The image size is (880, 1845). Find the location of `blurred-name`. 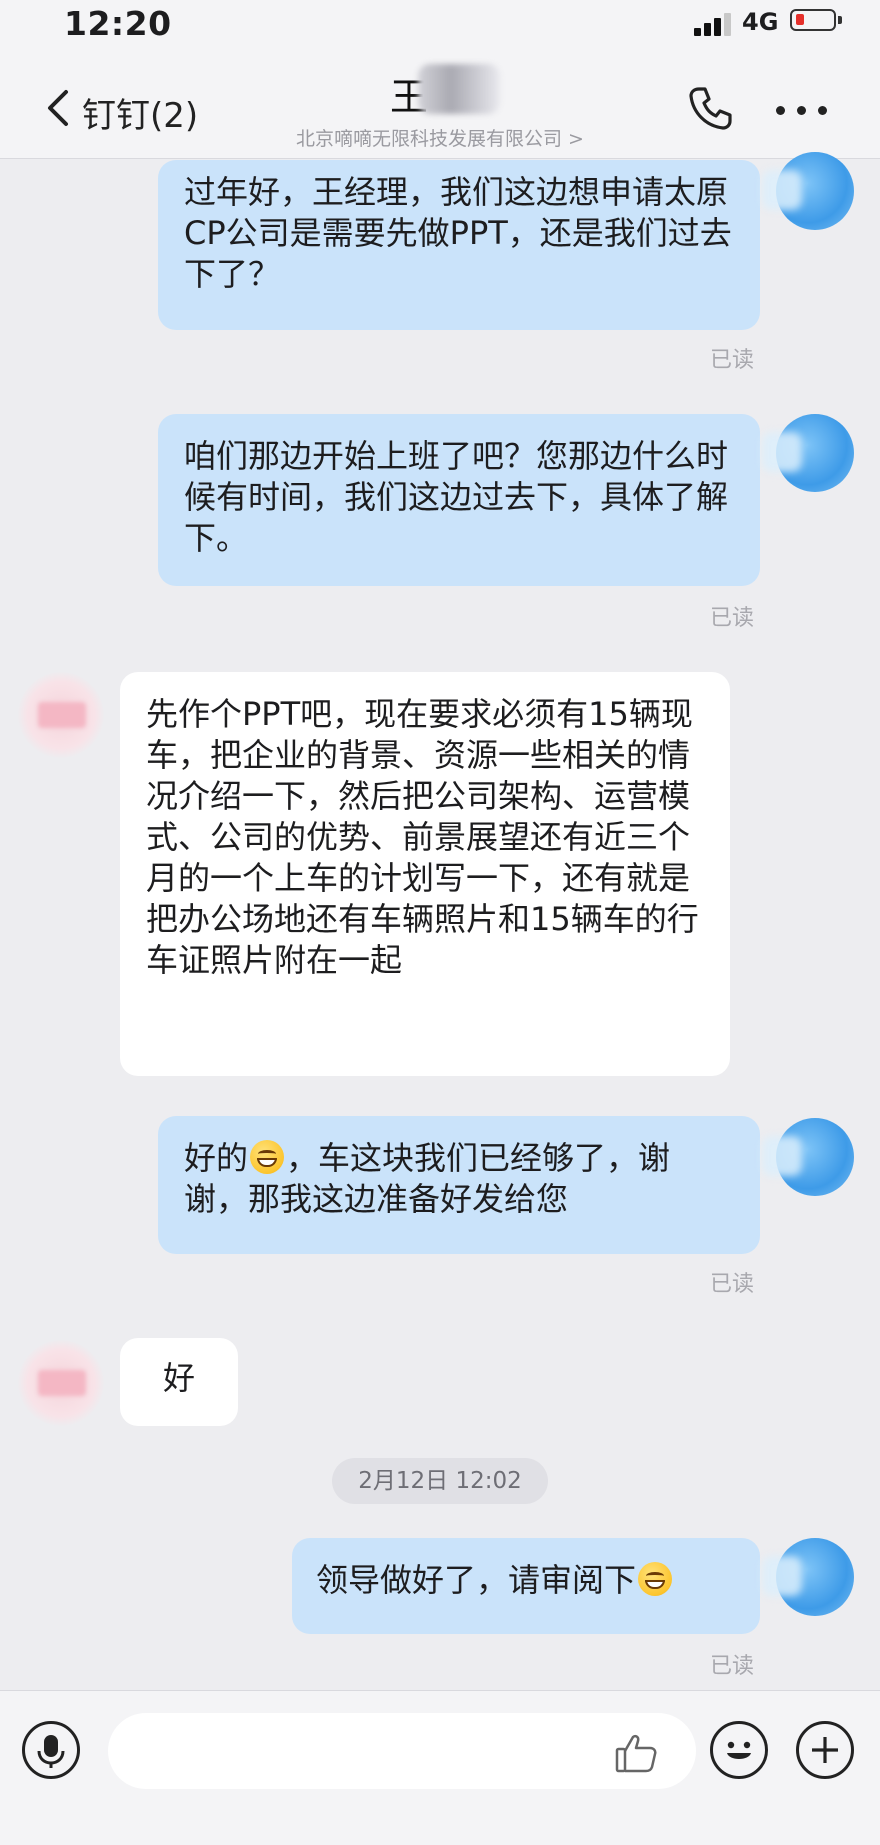

blurred-name is located at coordinates (459, 89).